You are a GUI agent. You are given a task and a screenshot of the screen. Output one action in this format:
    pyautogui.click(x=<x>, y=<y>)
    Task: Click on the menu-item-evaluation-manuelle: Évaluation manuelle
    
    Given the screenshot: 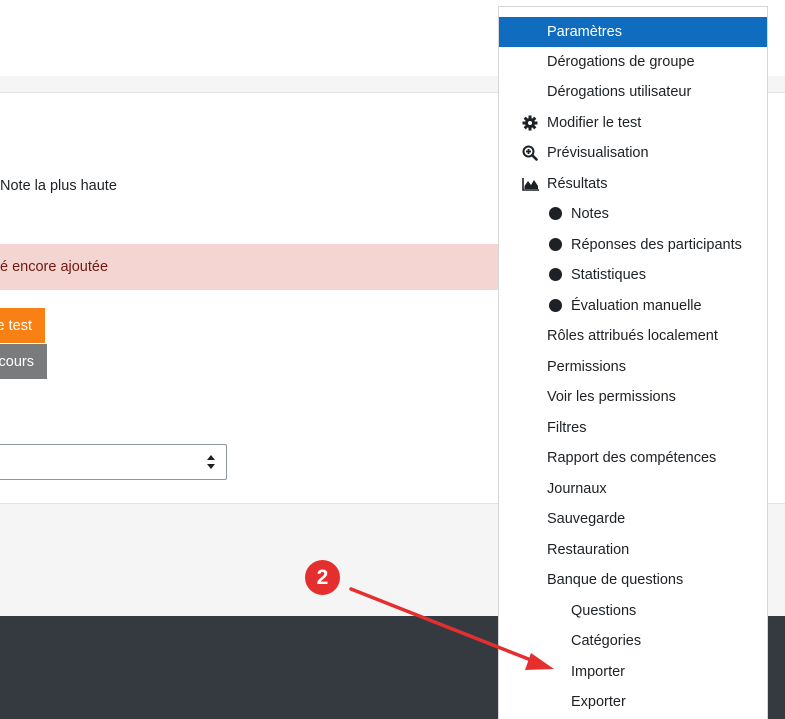 What is the action you would take?
    pyautogui.click(x=633, y=306)
    